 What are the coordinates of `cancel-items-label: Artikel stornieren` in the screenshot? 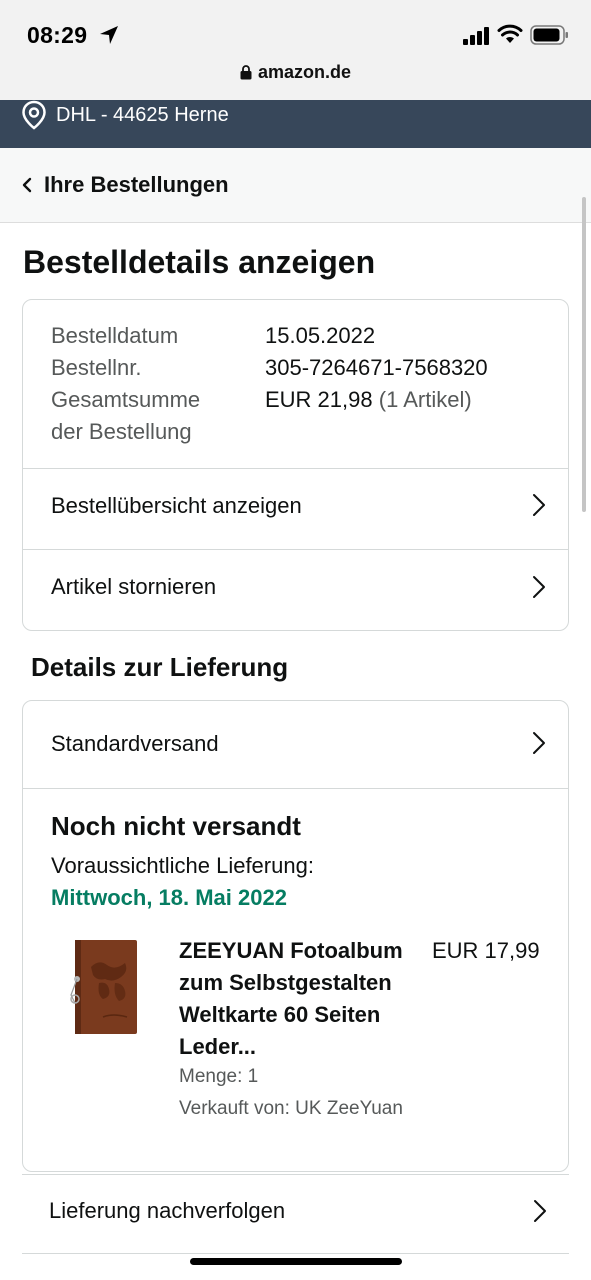 It's located at (134, 586).